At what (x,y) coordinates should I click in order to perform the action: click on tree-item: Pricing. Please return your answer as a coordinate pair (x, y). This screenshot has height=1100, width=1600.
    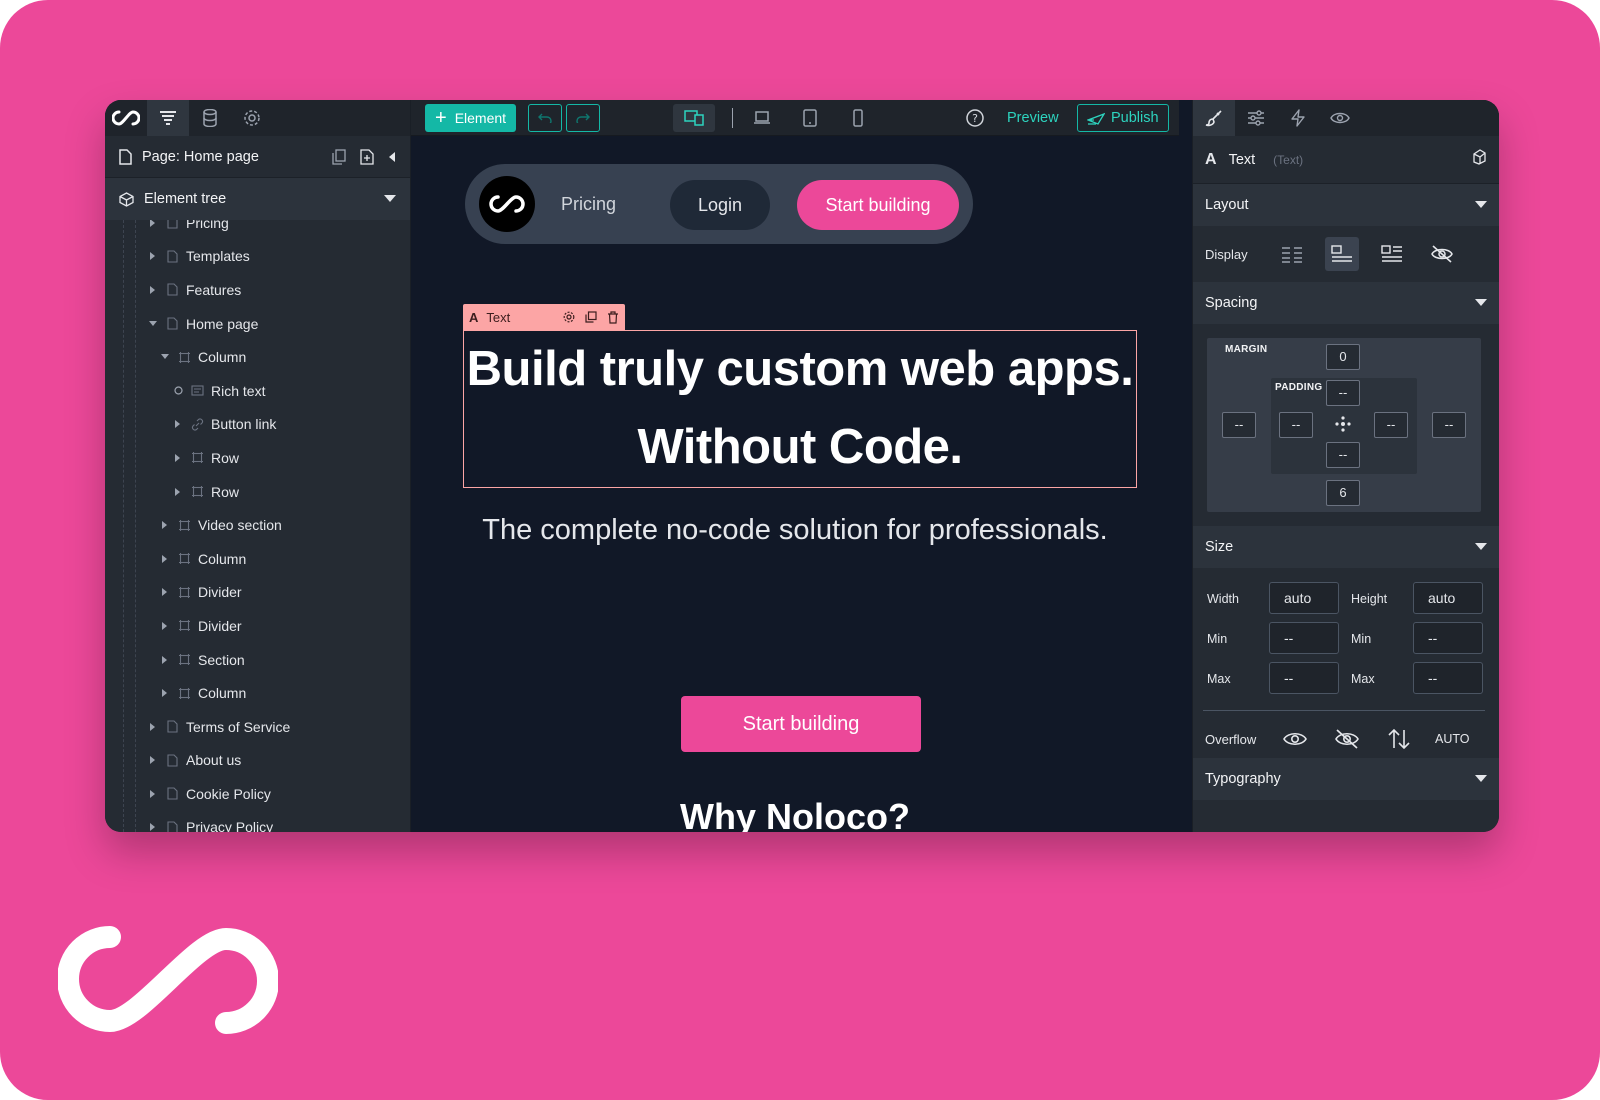
    Looking at the image, I should click on (257, 230).